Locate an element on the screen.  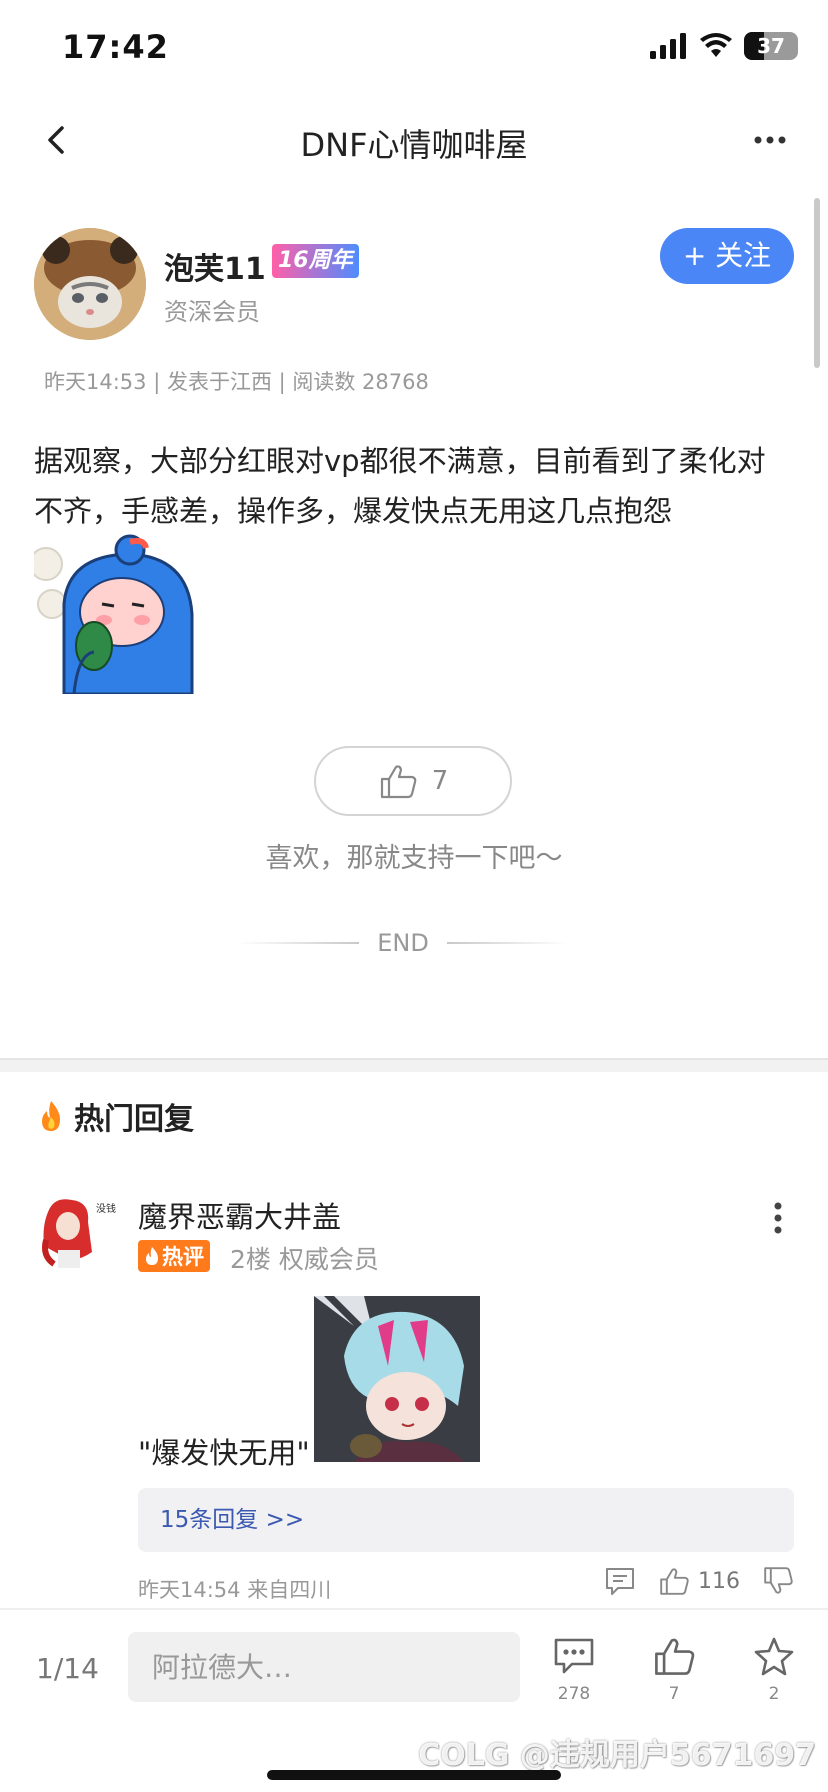
comments-button: 278 is located at coordinates (574, 1670).